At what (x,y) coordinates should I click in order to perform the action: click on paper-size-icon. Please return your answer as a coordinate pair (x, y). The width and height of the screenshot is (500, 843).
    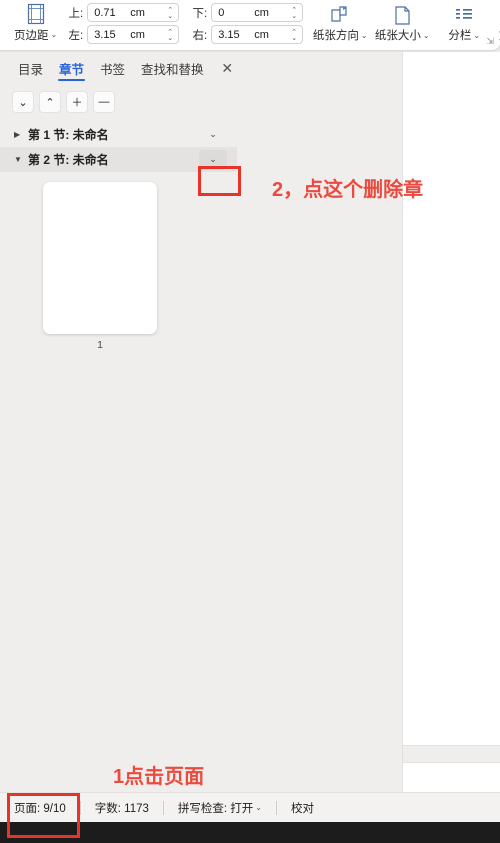
    Looking at the image, I should click on (402, 14).